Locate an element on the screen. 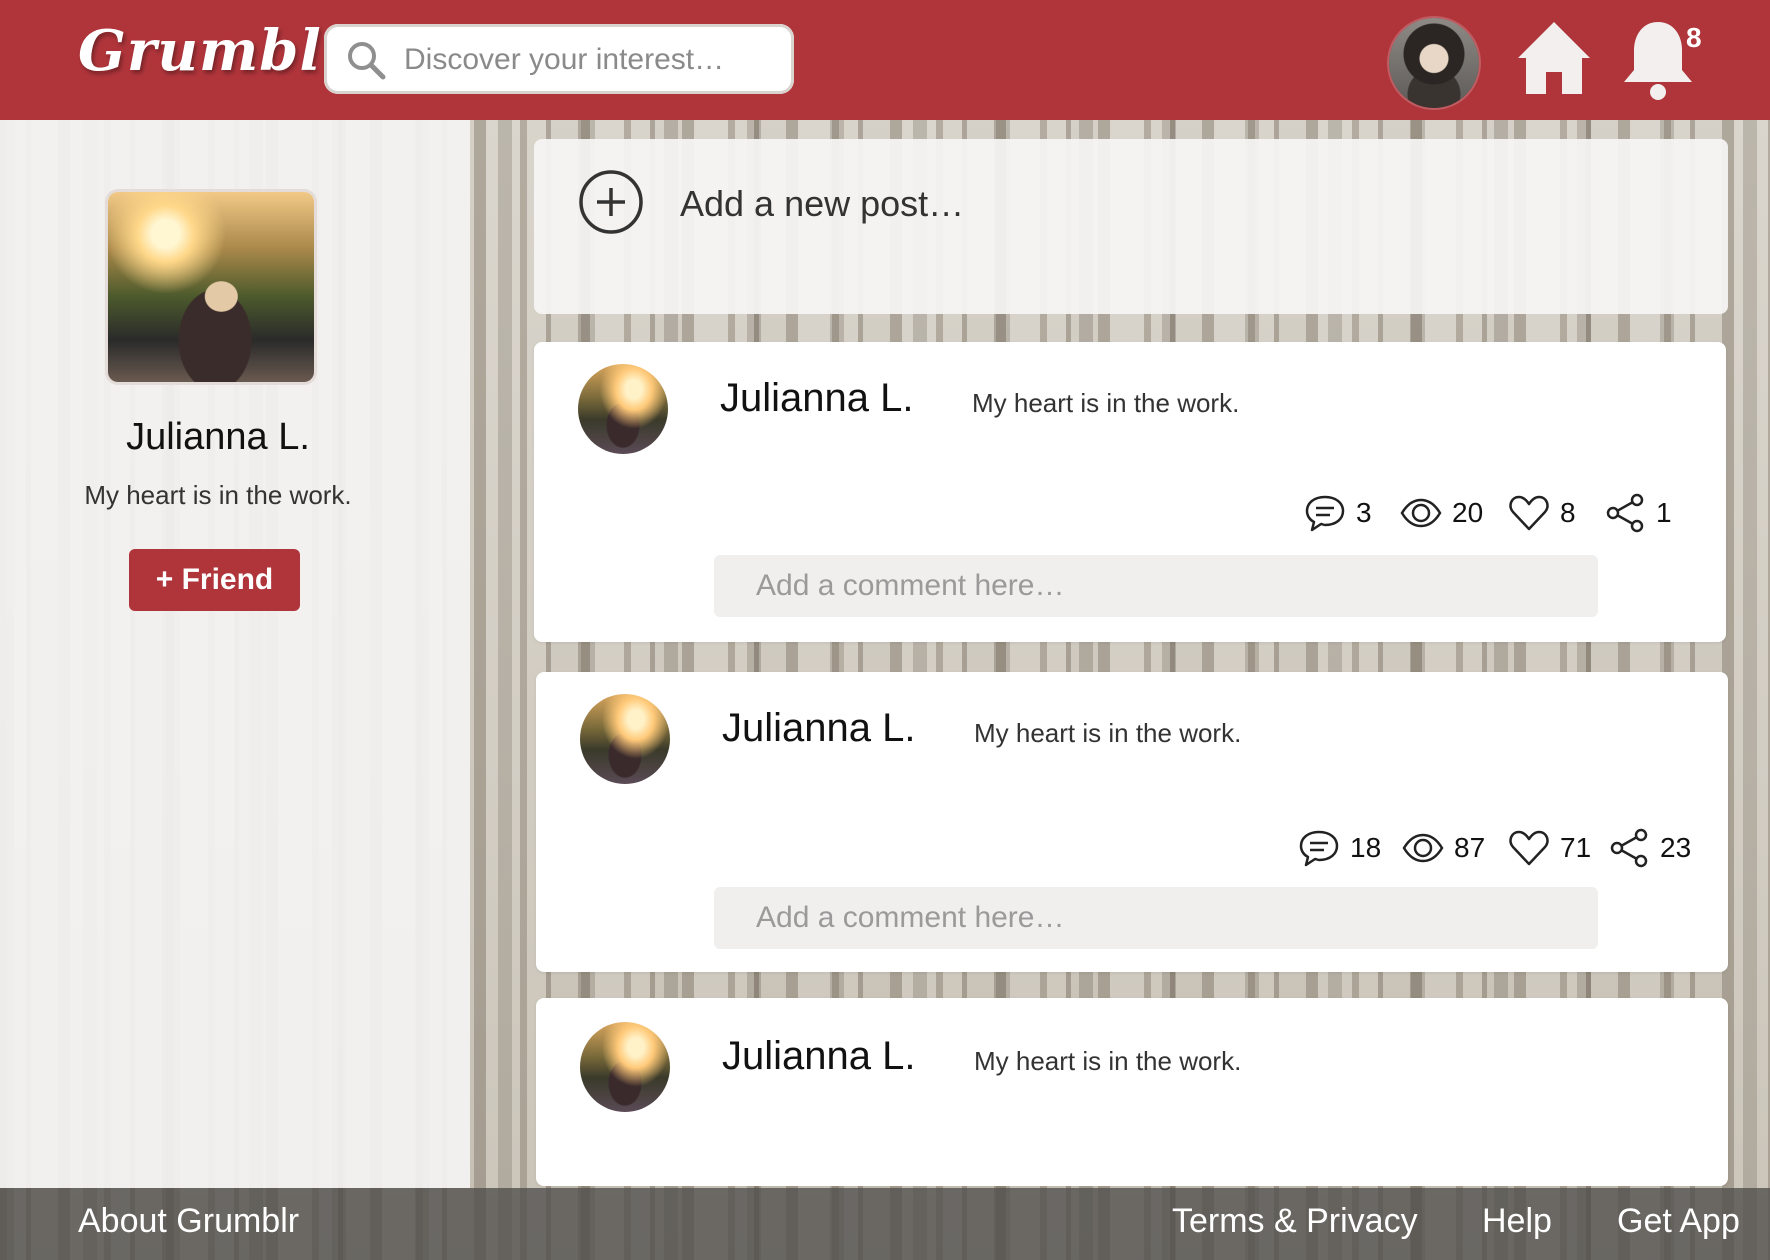  notification-count: 8 is located at coordinates (1694, 37).